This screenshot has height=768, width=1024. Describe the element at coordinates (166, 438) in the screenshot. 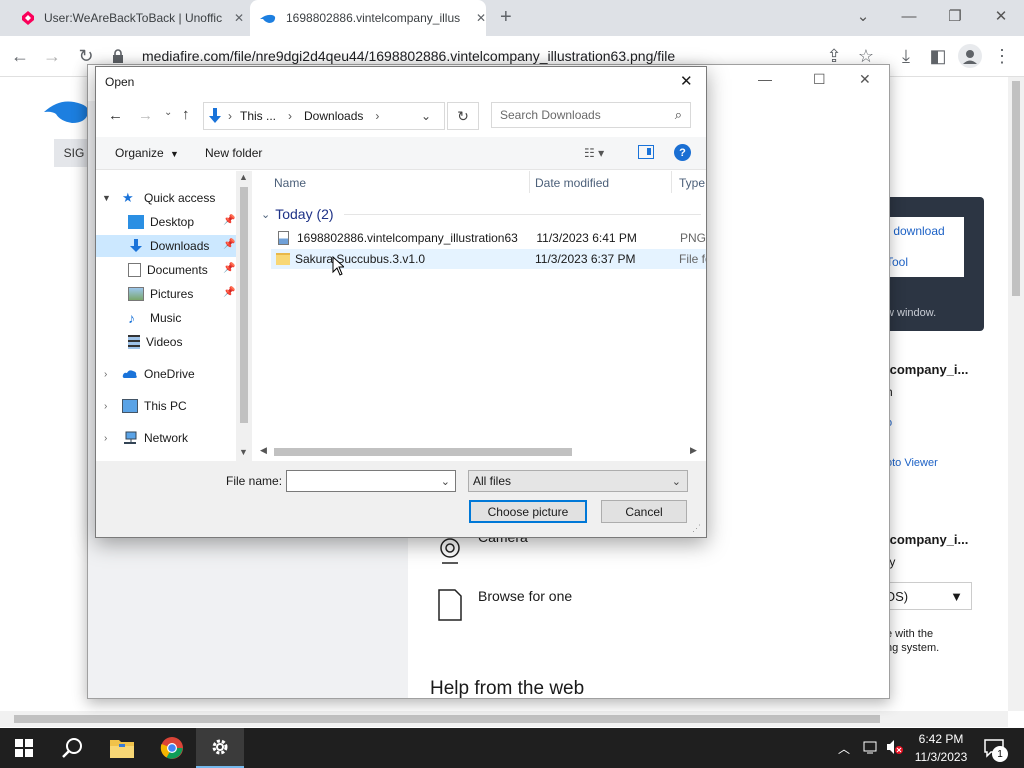

I see `nav-network: › Network` at that location.